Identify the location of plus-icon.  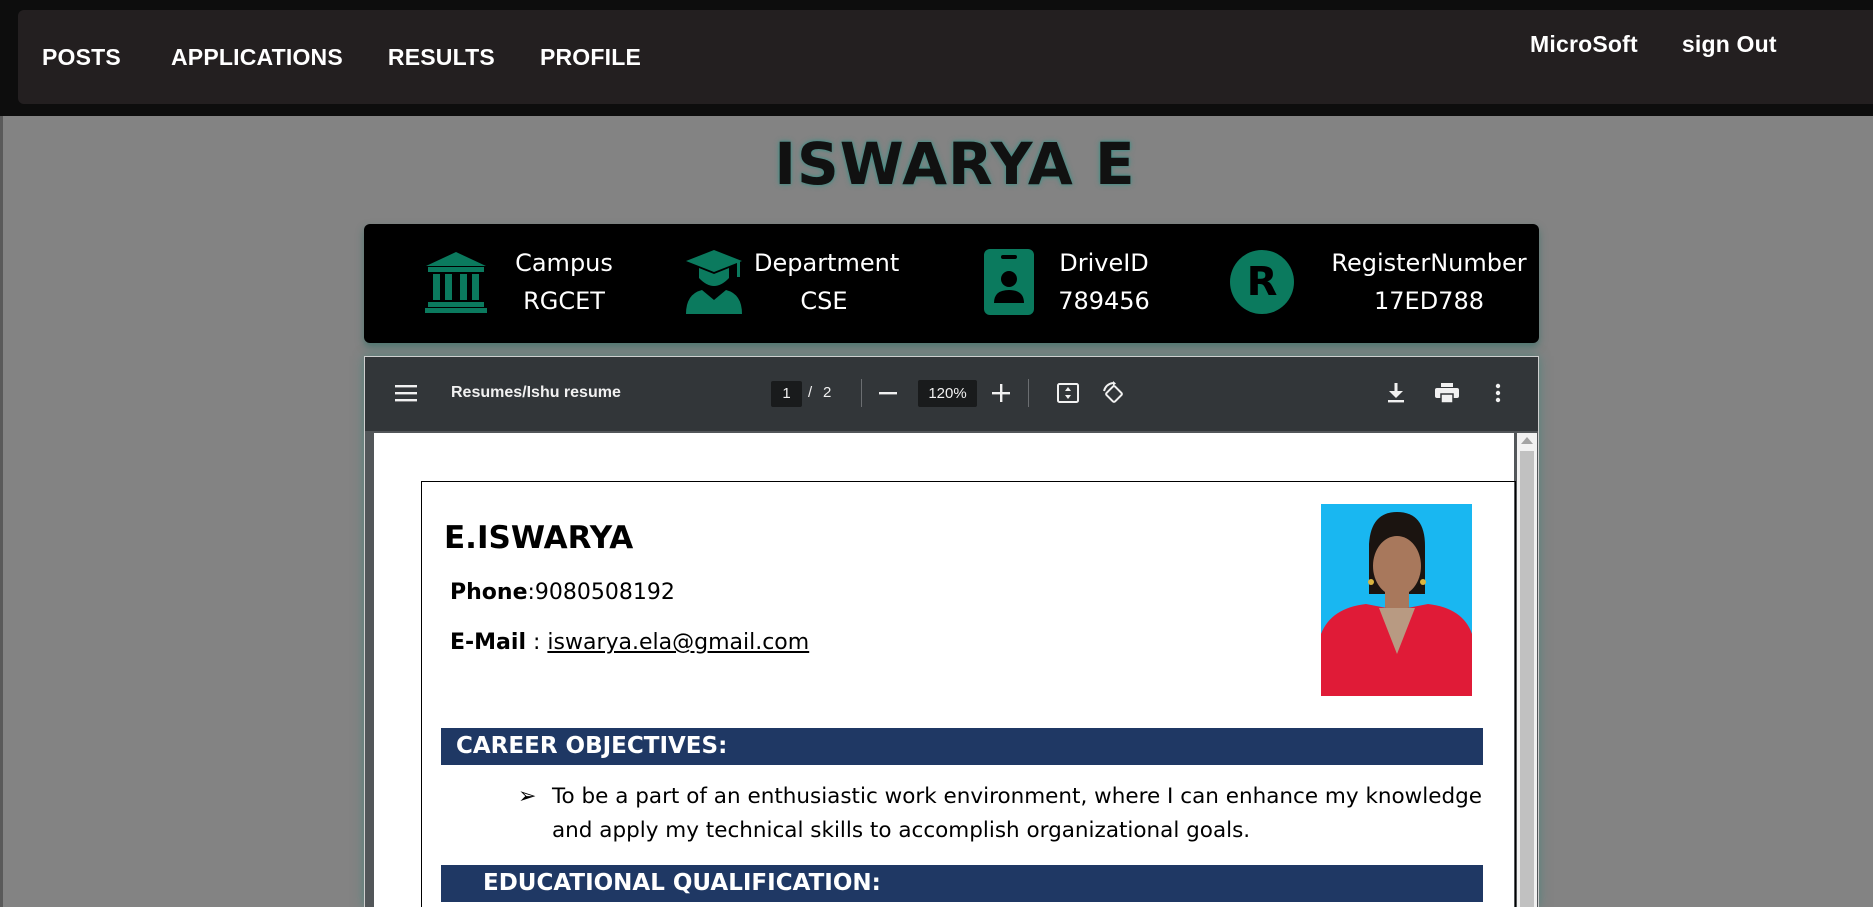
(1001, 393).